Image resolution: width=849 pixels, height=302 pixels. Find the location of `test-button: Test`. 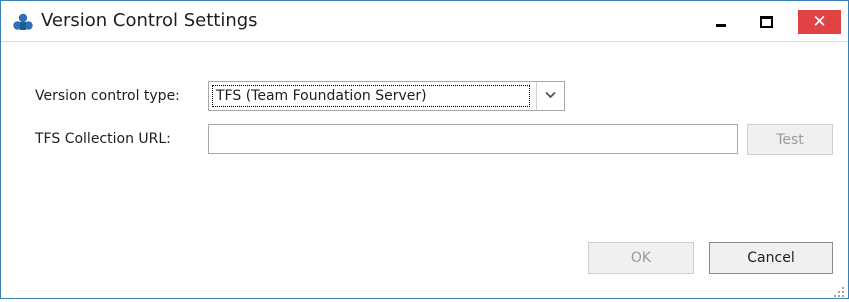

test-button: Test is located at coordinates (790, 139).